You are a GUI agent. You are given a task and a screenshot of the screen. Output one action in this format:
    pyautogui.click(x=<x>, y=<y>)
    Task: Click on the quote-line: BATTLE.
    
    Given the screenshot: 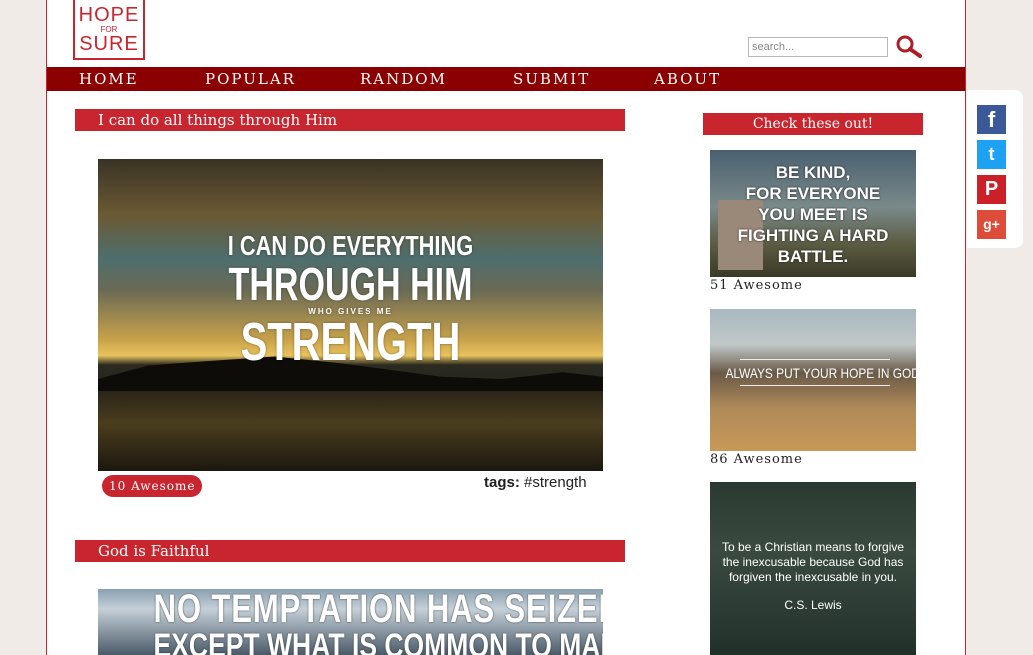 What is the action you would take?
    pyautogui.click(x=813, y=256)
    